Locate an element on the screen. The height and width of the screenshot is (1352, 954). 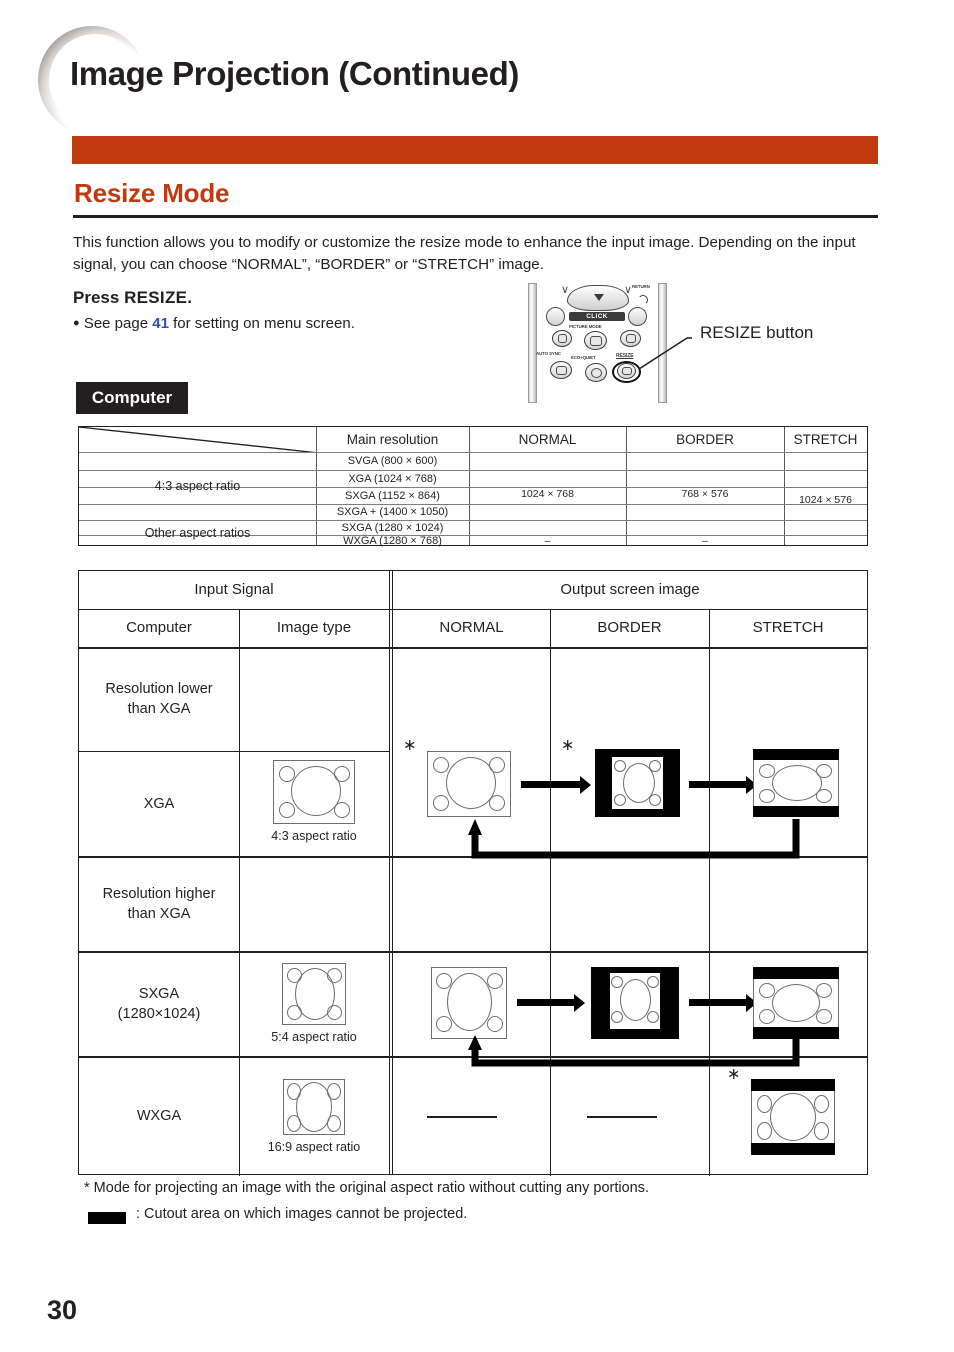
table2-row-label-sxga: SXGA (1280×1024) is located at coordinates (159, 1003).